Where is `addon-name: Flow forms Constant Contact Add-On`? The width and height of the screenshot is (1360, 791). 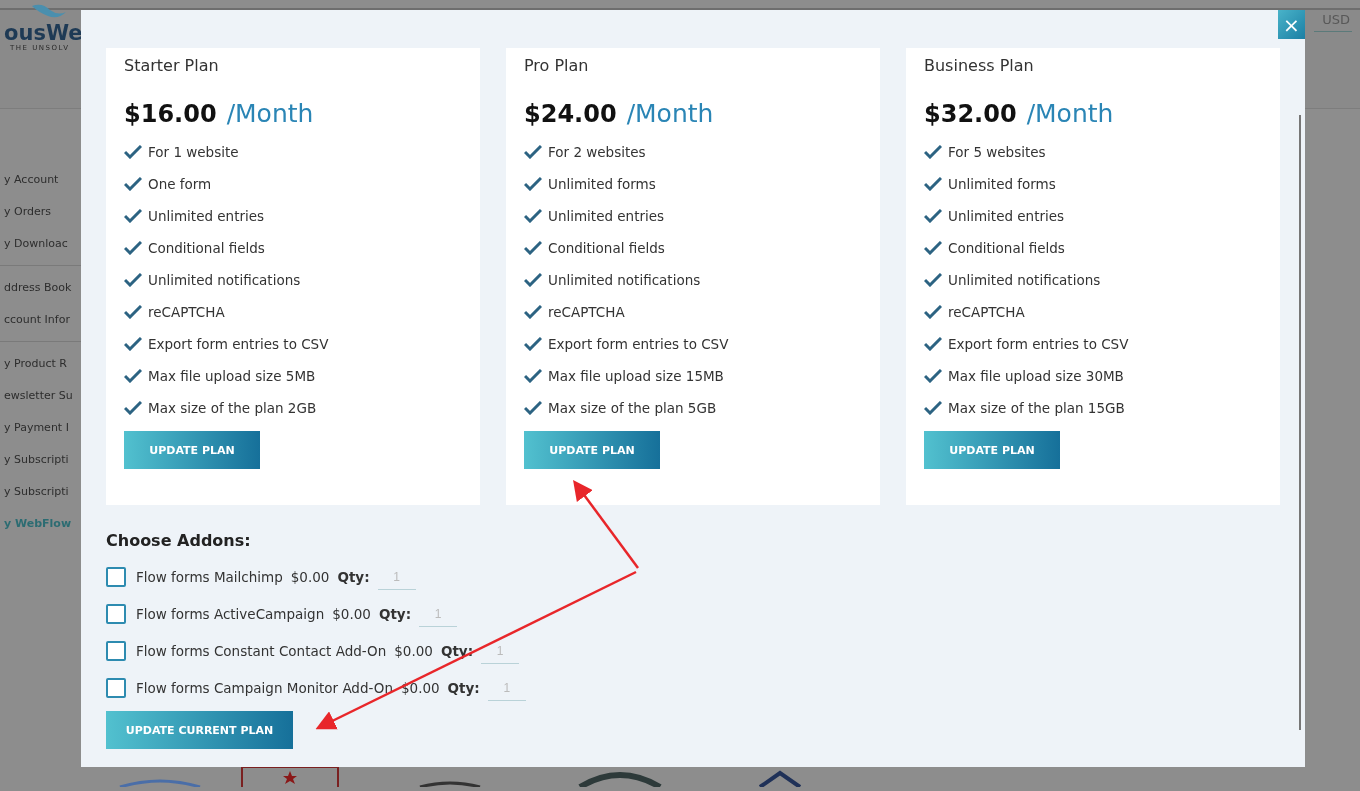
addon-name: Flow forms Constant Contact Add-On is located at coordinates (261, 651).